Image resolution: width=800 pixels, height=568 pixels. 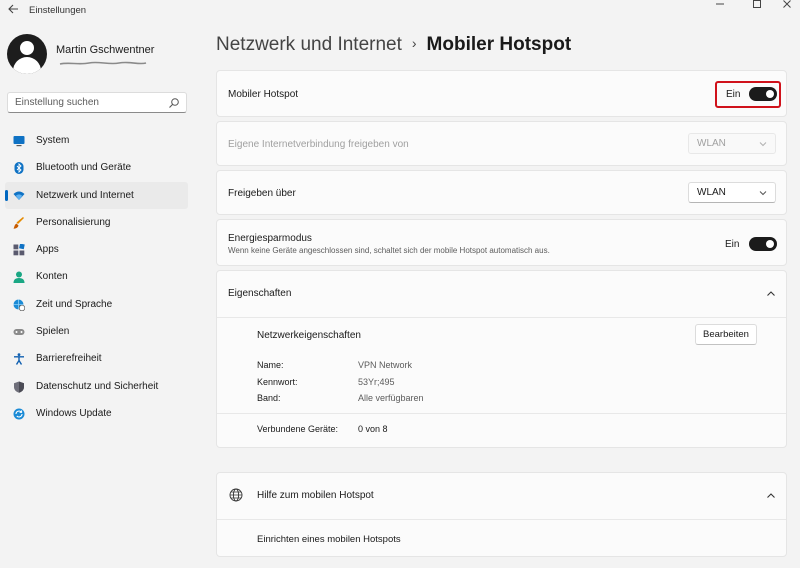 What do you see at coordinates (262, 193) in the screenshot?
I see `share-over-label: Freigeben über` at bounding box center [262, 193].